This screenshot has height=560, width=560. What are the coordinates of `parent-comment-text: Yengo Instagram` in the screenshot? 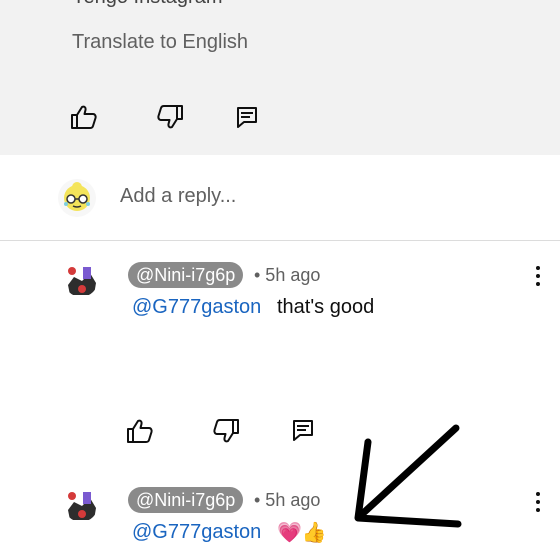 It's located at (147, 4).